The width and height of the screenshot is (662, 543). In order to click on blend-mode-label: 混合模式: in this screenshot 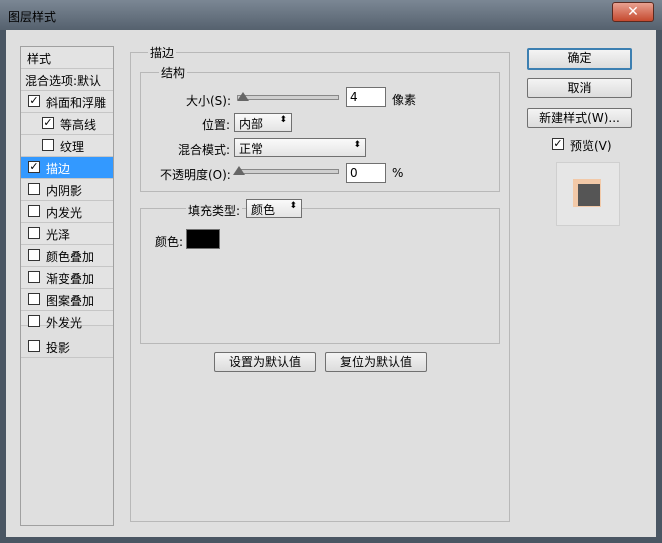, I will do `click(204, 150)`.